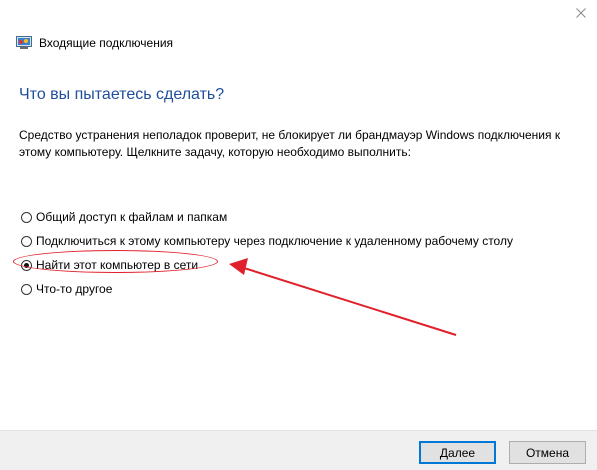 Image resolution: width=597 pixels, height=470 pixels. What do you see at coordinates (132, 217) in the screenshot?
I see `option-label: Общий доступ к файлам и папкам` at bounding box center [132, 217].